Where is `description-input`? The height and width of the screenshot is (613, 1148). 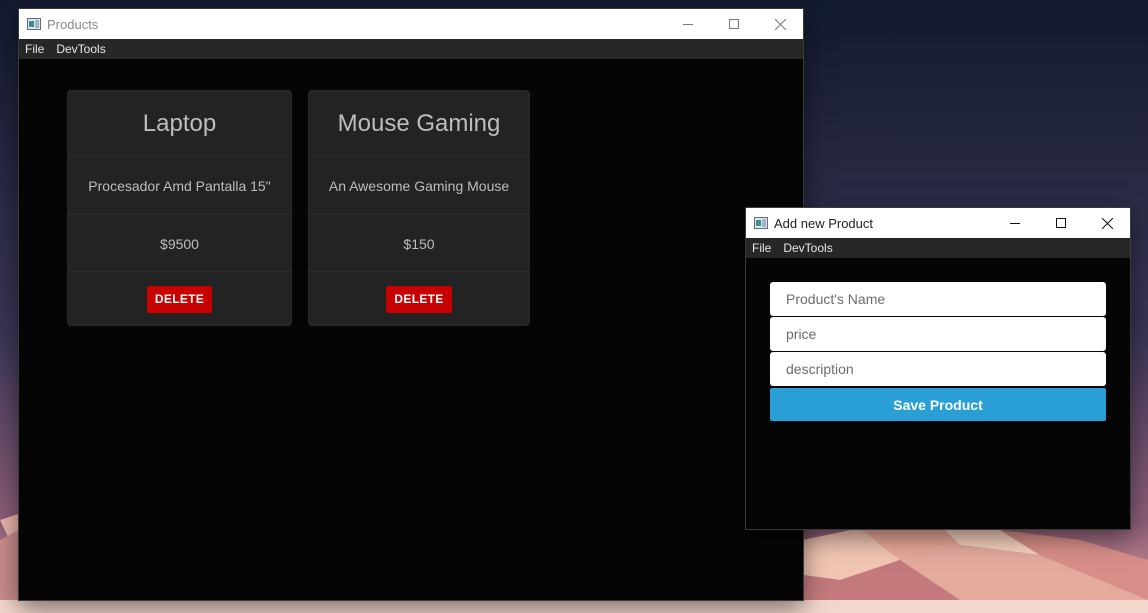 description-input is located at coordinates (938, 369).